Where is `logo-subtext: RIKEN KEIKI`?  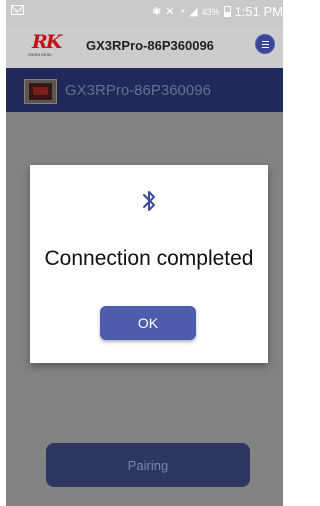
logo-subtext: RIKEN KEIKI is located at coordinates (40, 54).